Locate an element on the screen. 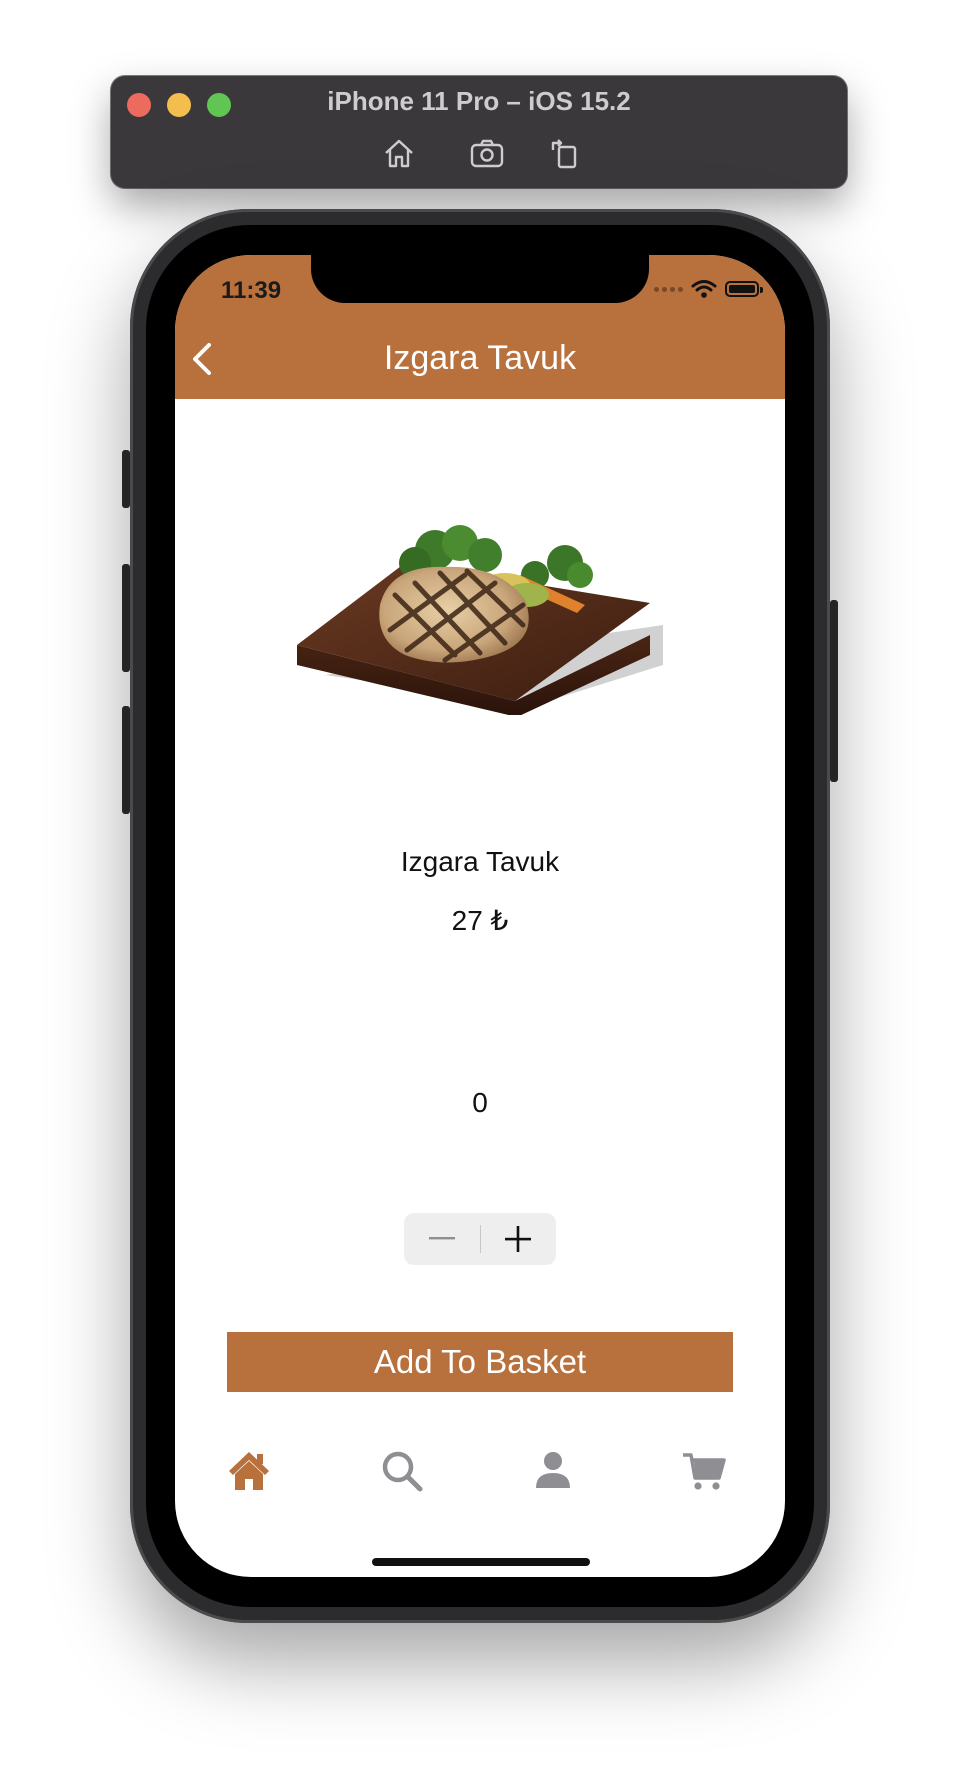 The height and width of the screenshot is (1772, 960). navigation-header: 11:39 Izgara Tavuk is located at coordinates (480, 327).